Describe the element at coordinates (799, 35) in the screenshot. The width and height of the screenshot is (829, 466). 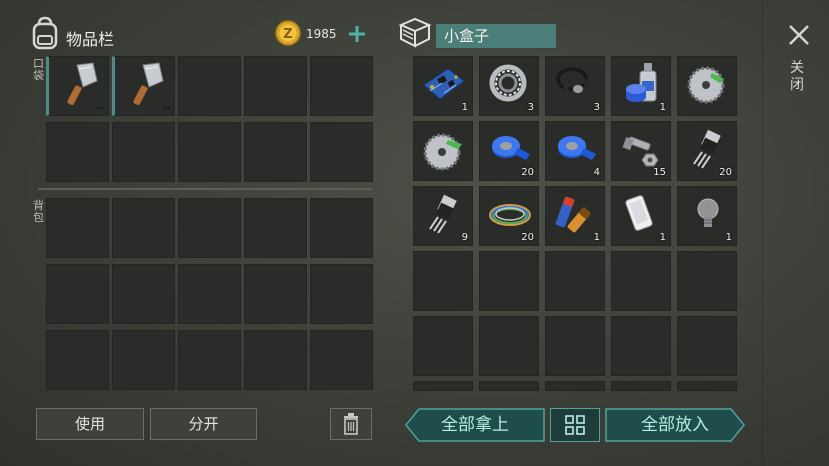
I see `close-icon` at that location.